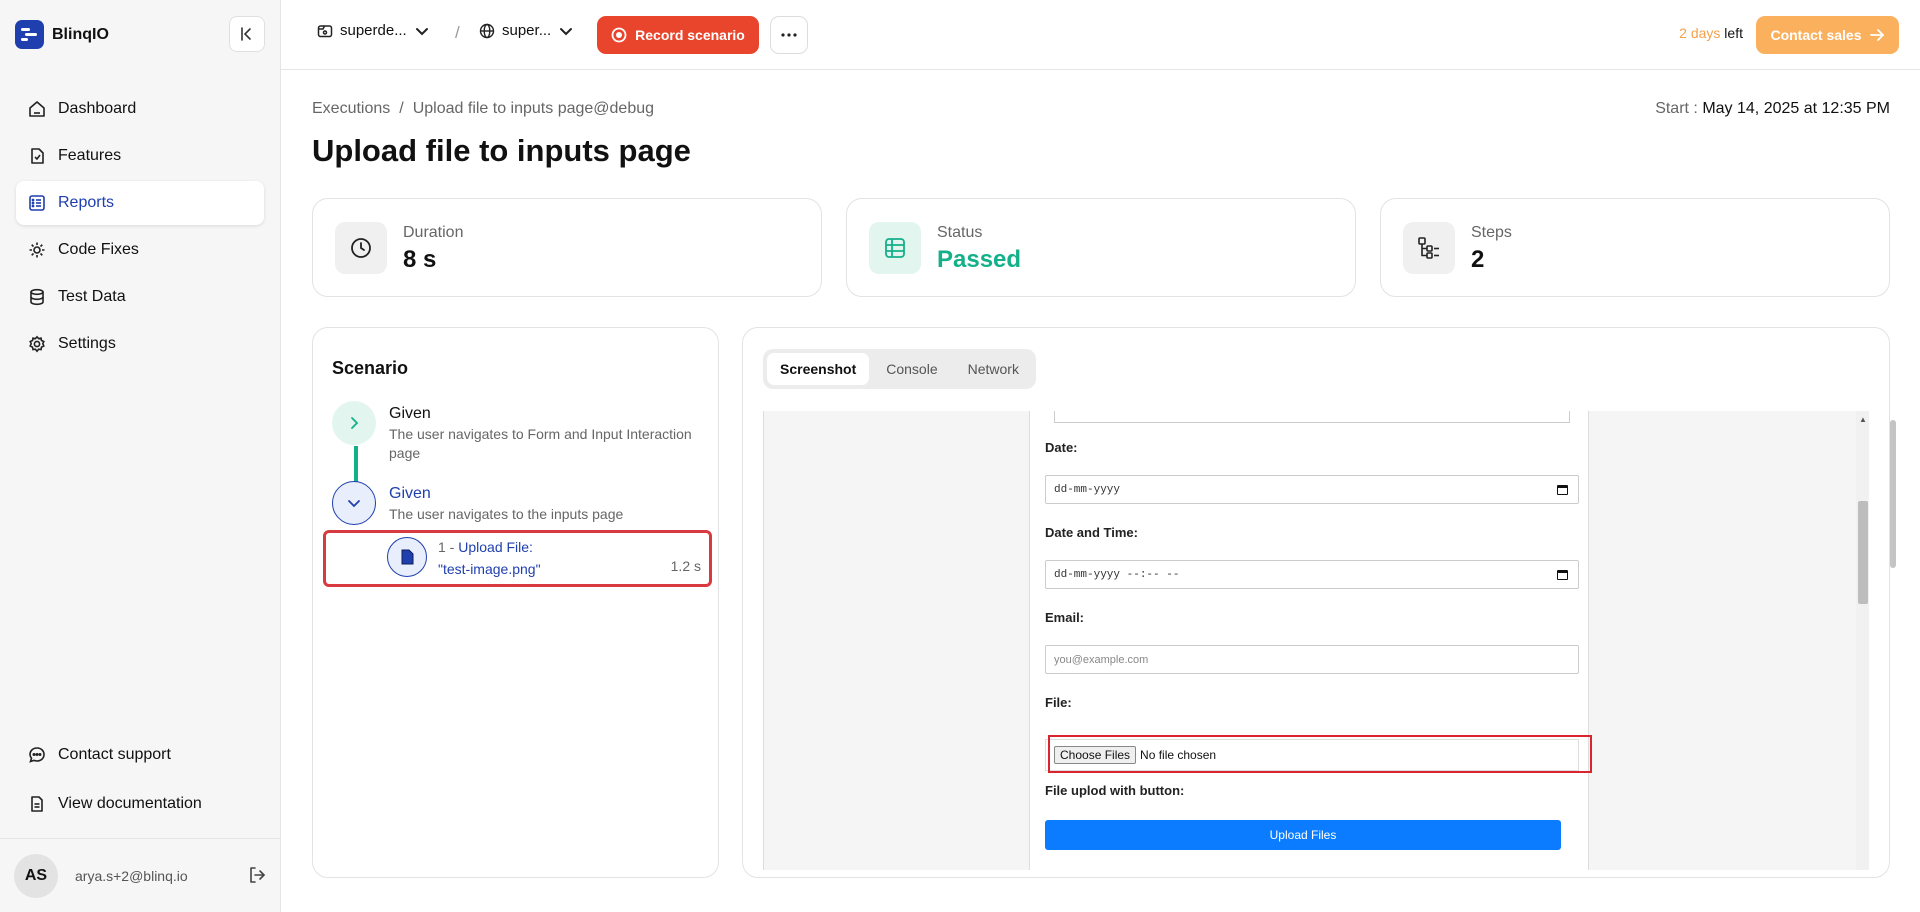 The width and height of the screenshot is (1920, 912). I want to click on sidebar-item-label: Dashboard, so click(97, 108).